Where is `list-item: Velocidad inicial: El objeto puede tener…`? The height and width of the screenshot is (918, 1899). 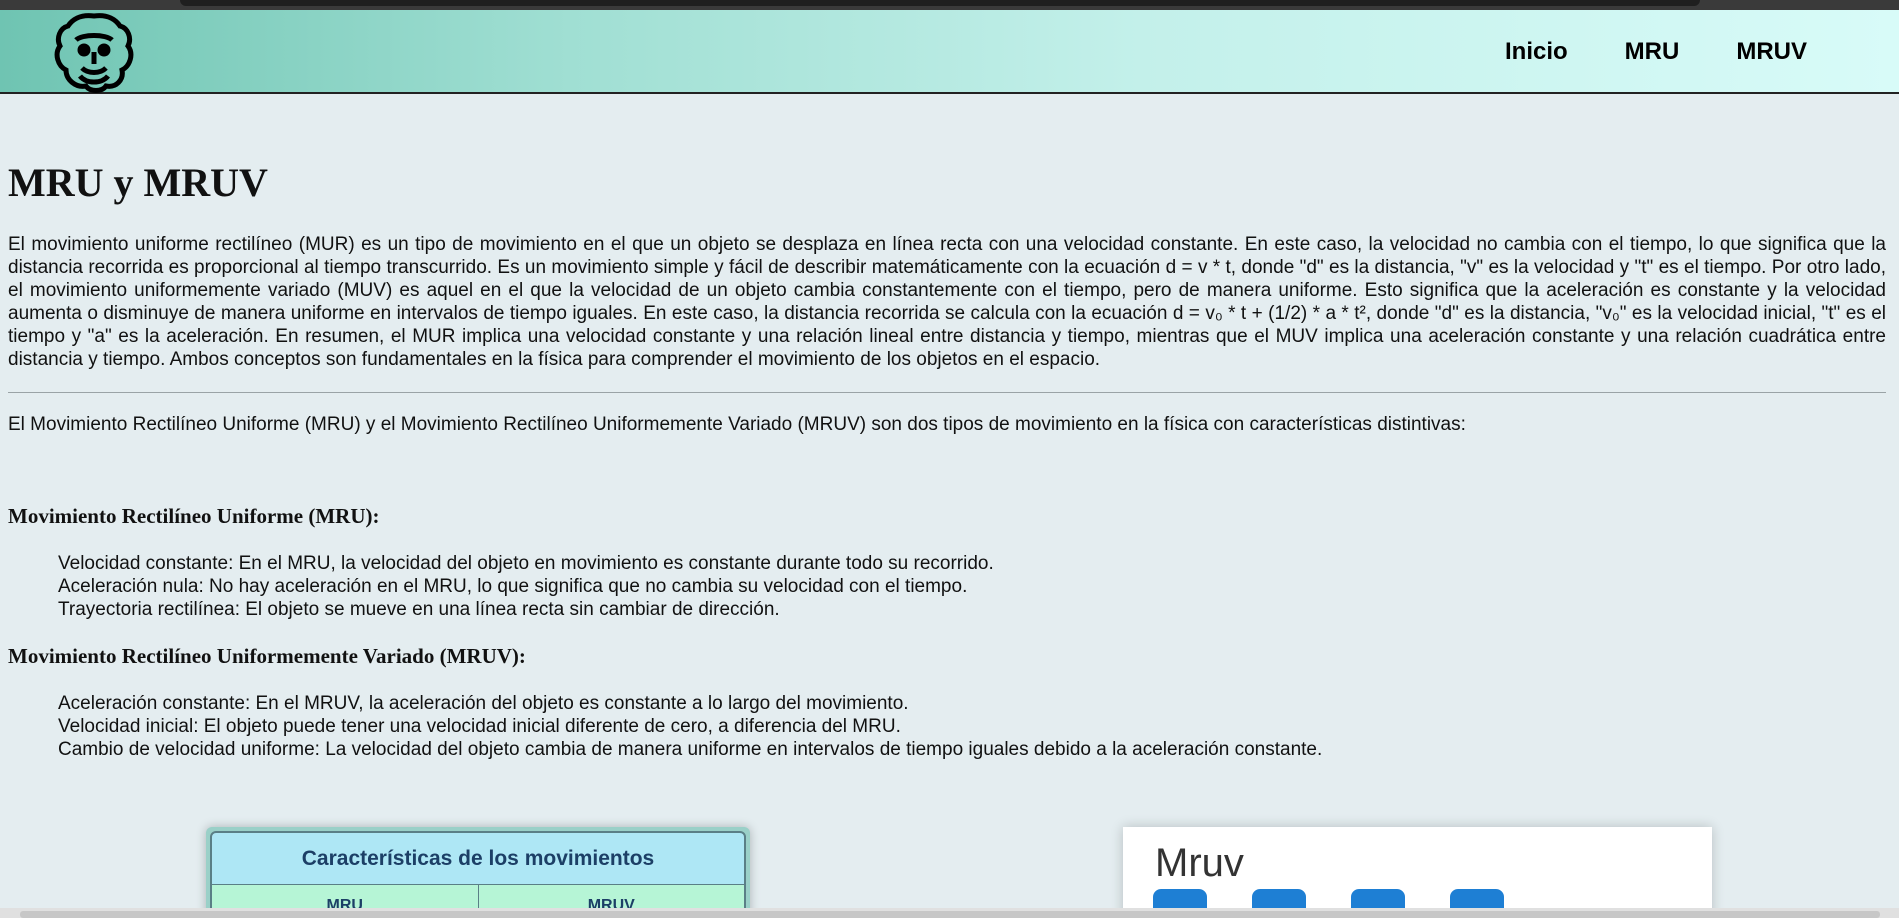 list-item: Velocidad inicial: El objeto puede tener… is located at coordinates (479, 726).